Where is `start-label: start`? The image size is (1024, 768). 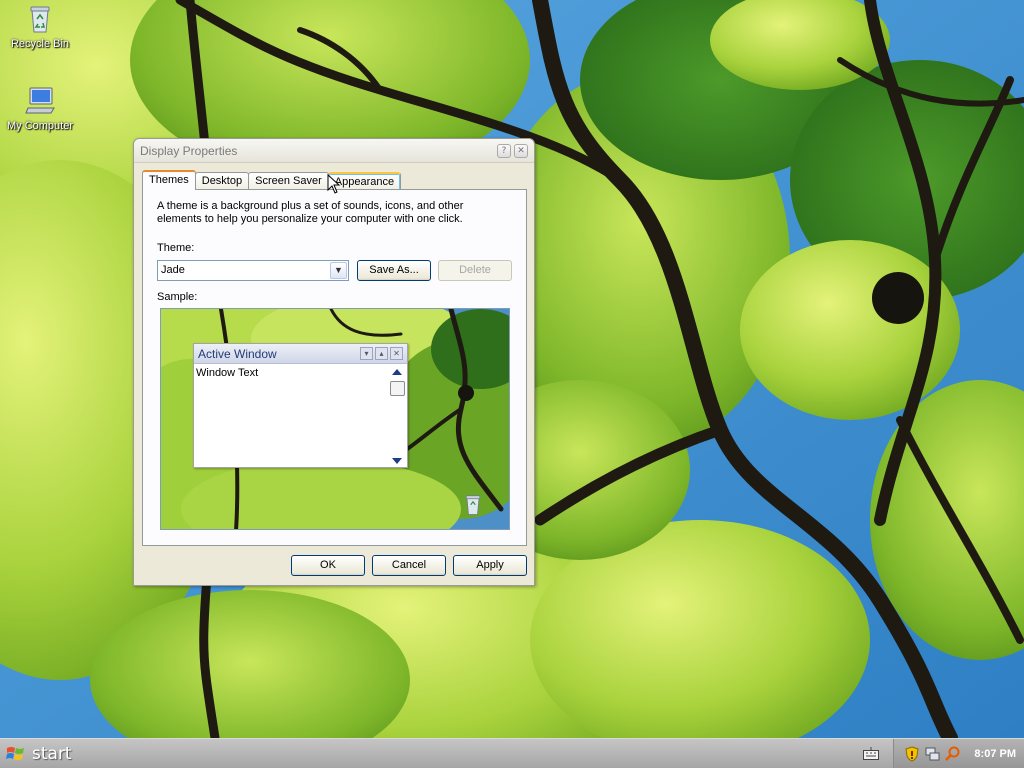
start-label: start is located at coordinates (52, 754).